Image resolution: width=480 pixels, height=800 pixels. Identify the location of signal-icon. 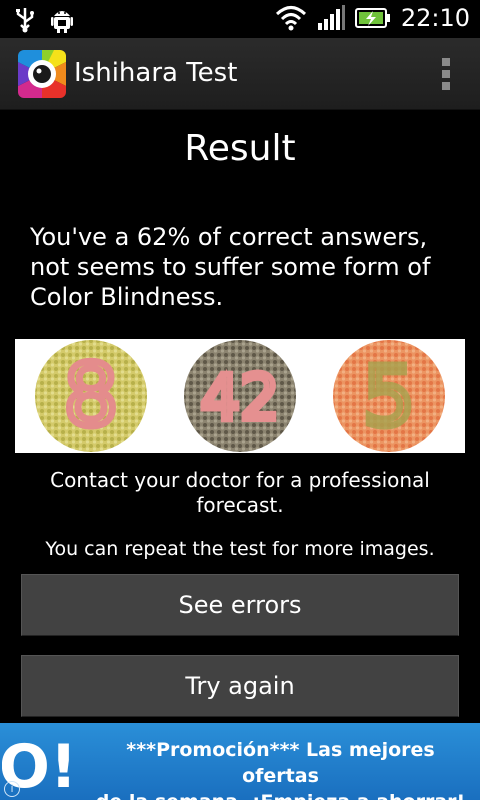
(331, 17).